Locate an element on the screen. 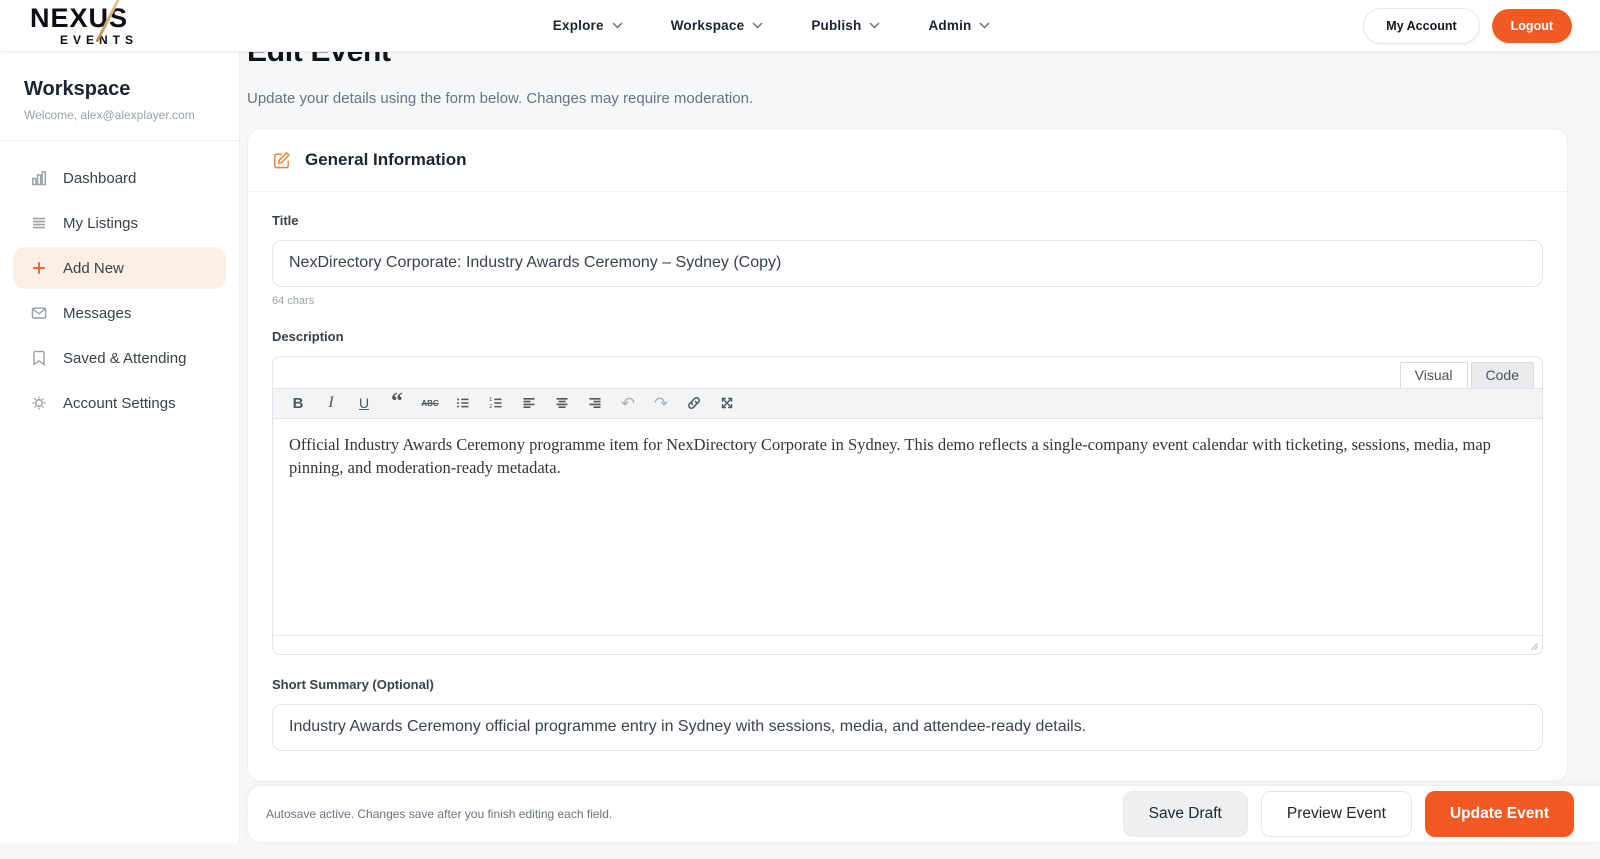 This screenshot has height=859, width=1600. topbar-actions: My Account Logout is located at coordinates (1467, 25).